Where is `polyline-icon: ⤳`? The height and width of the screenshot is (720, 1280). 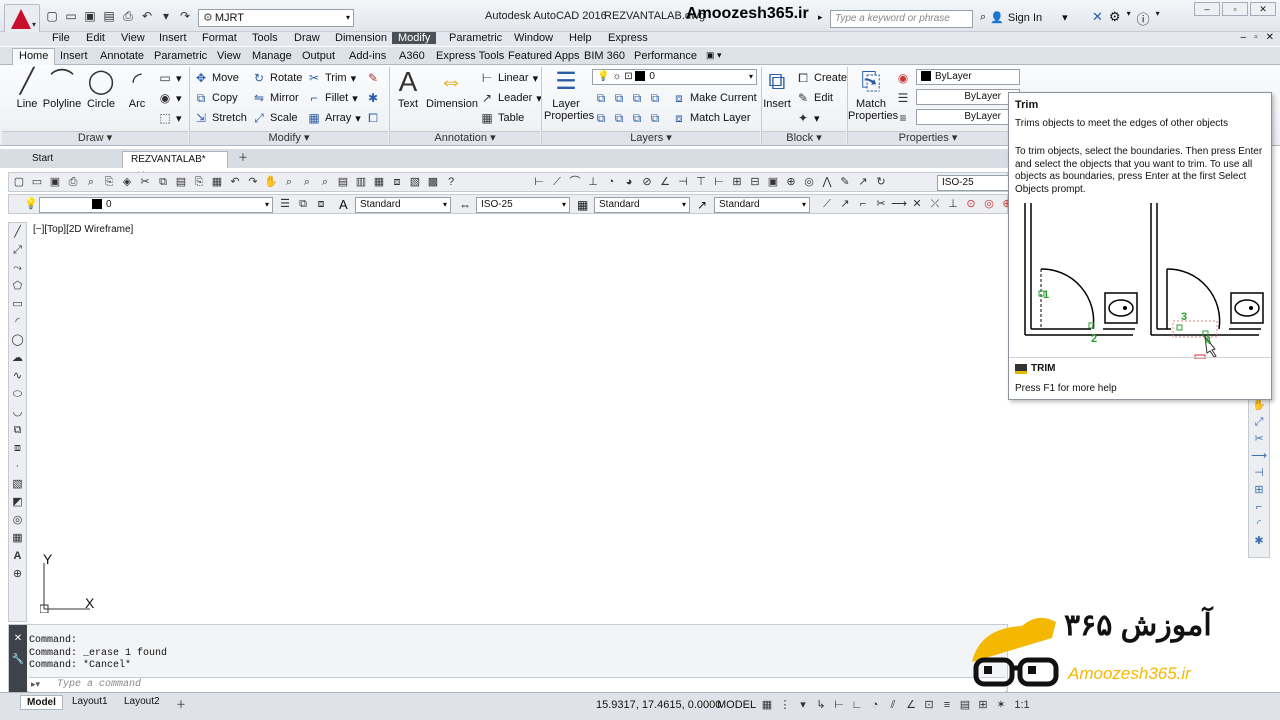 polyline-icon: ⤳ is located at coordinates (17, 268).